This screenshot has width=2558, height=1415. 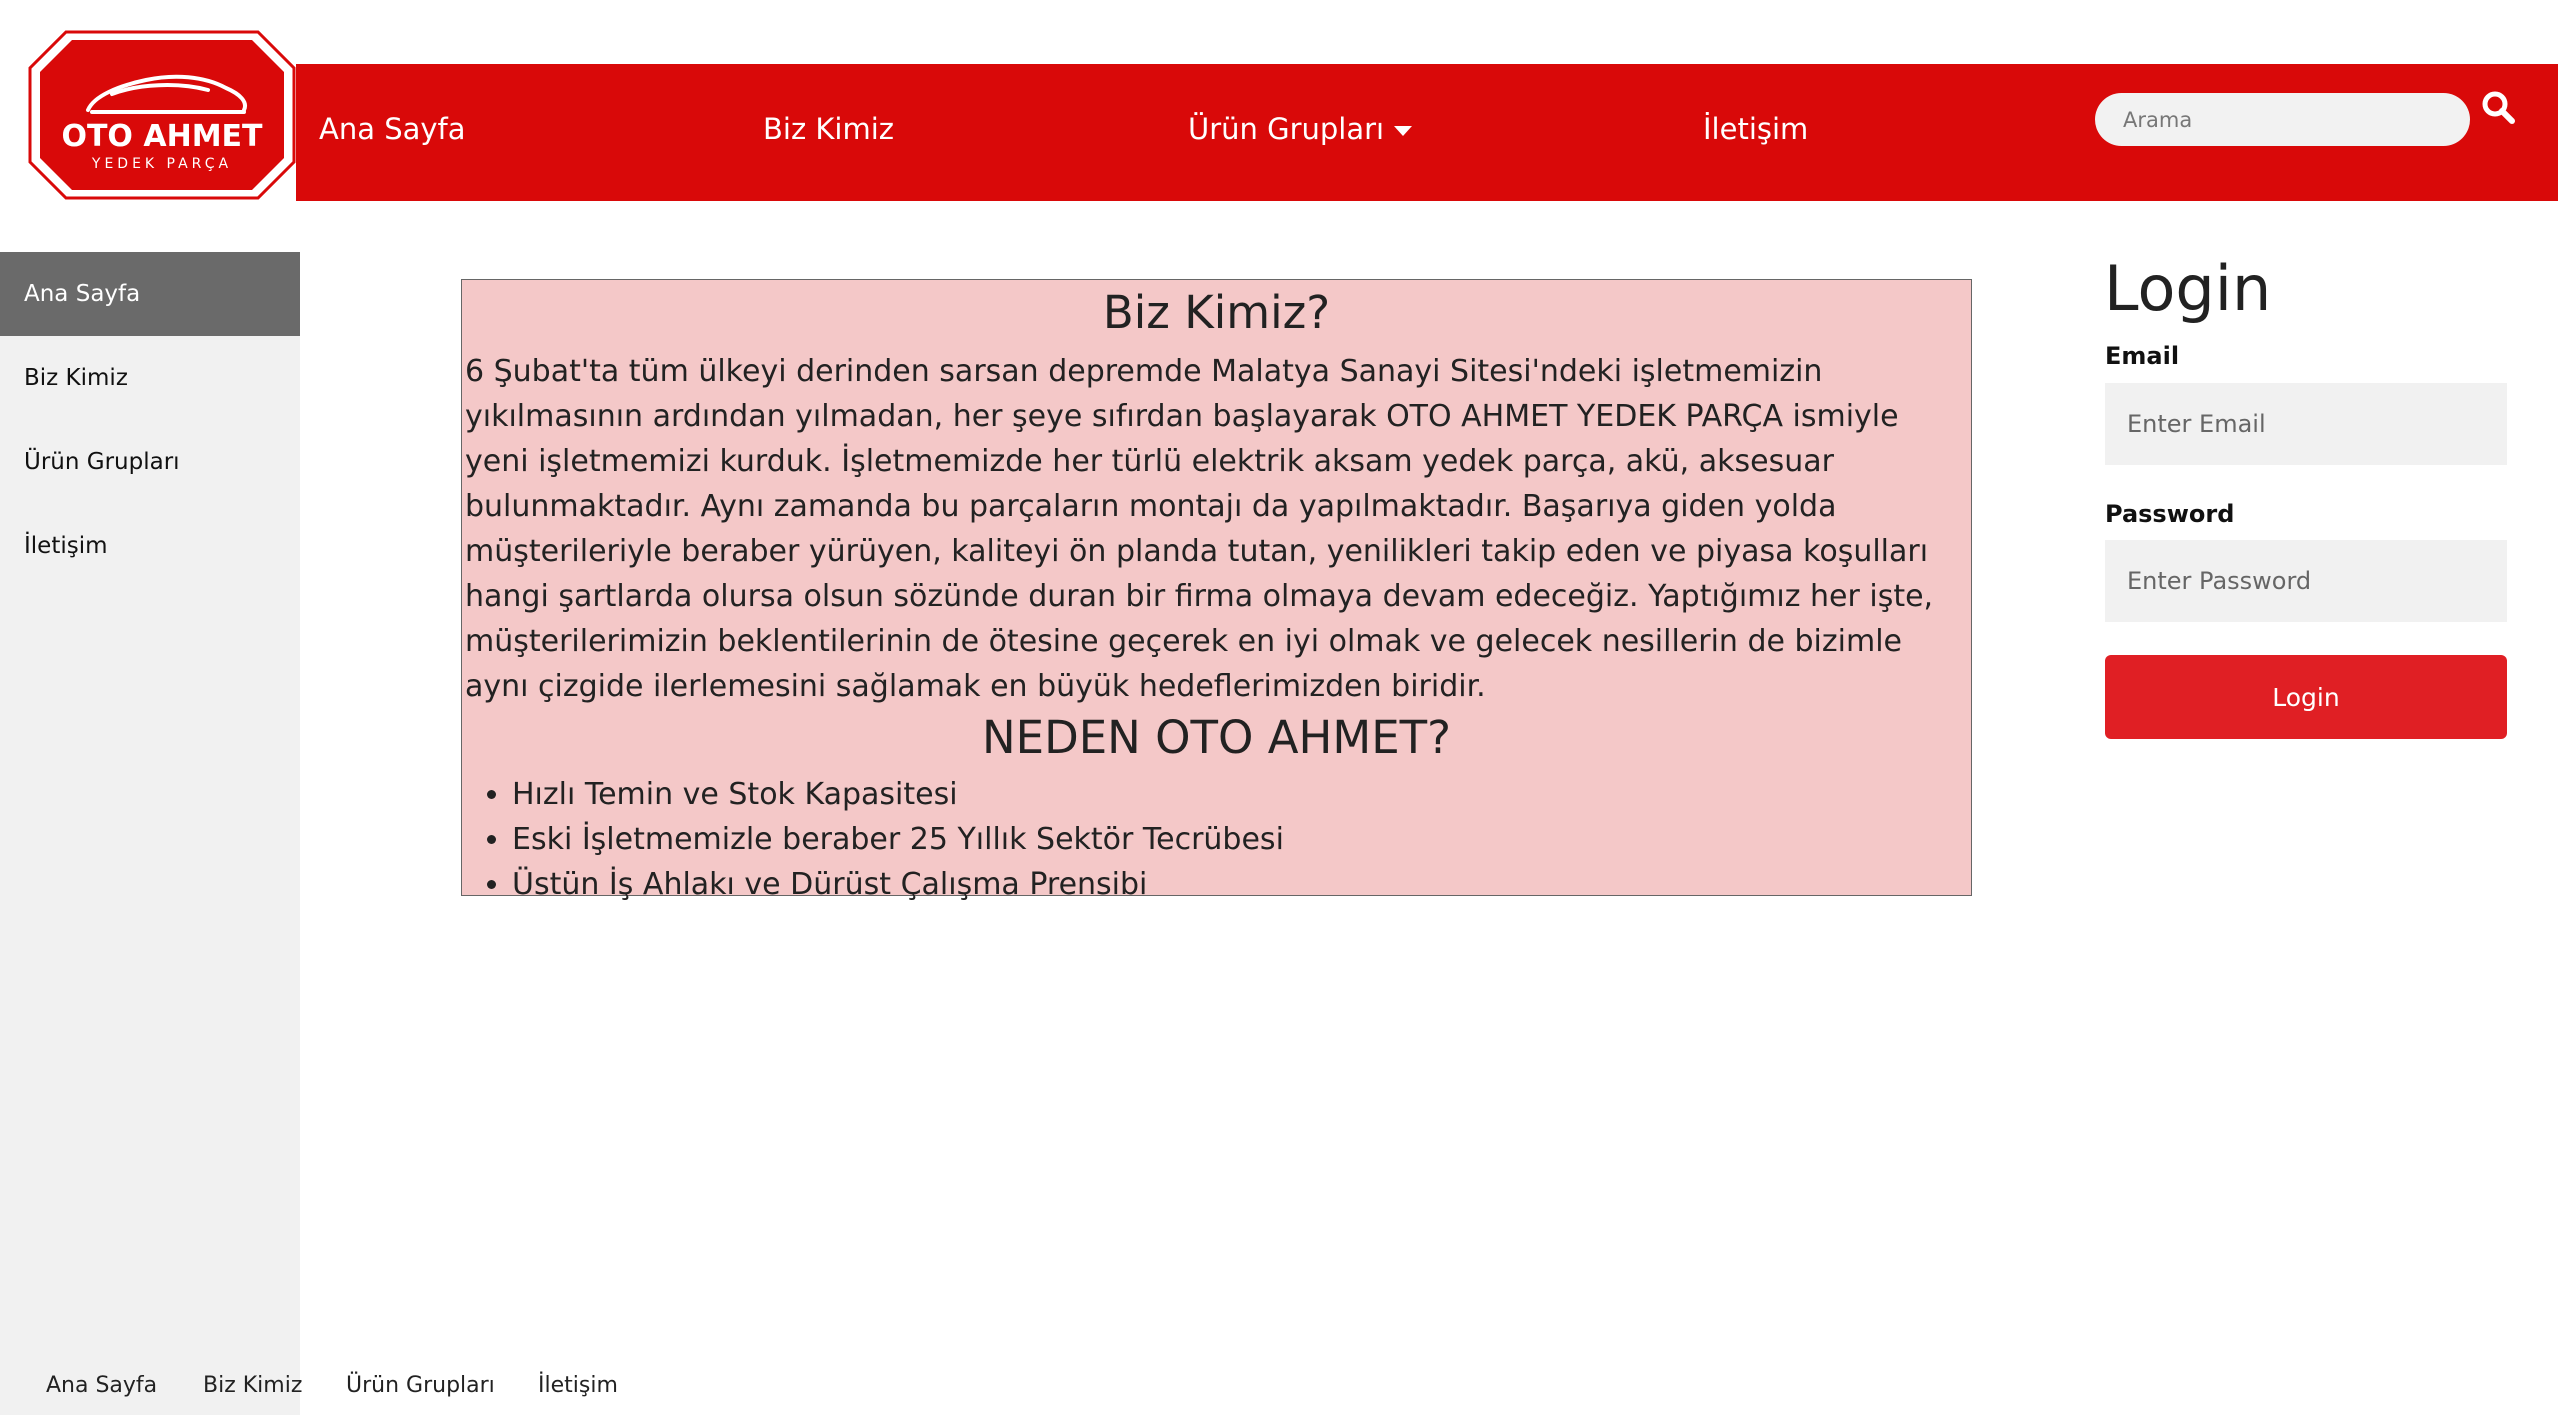 I want to click on logo-badge-icon: OTO AHMET YEDEK PARÇA, so click(x=162, y=115).